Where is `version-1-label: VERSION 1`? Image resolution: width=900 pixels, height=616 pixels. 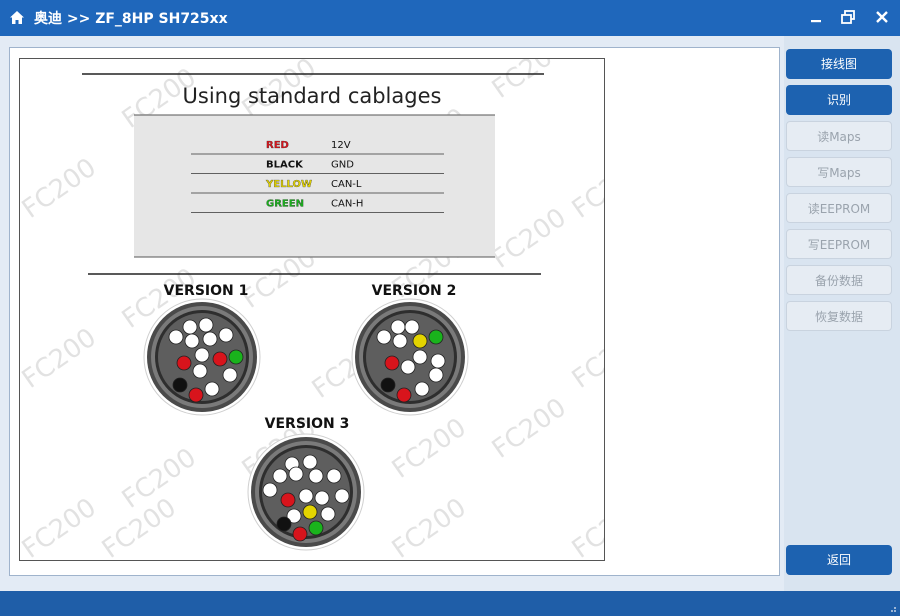 version-1-label: VERSION 1 is located at coordinates (206, 291).